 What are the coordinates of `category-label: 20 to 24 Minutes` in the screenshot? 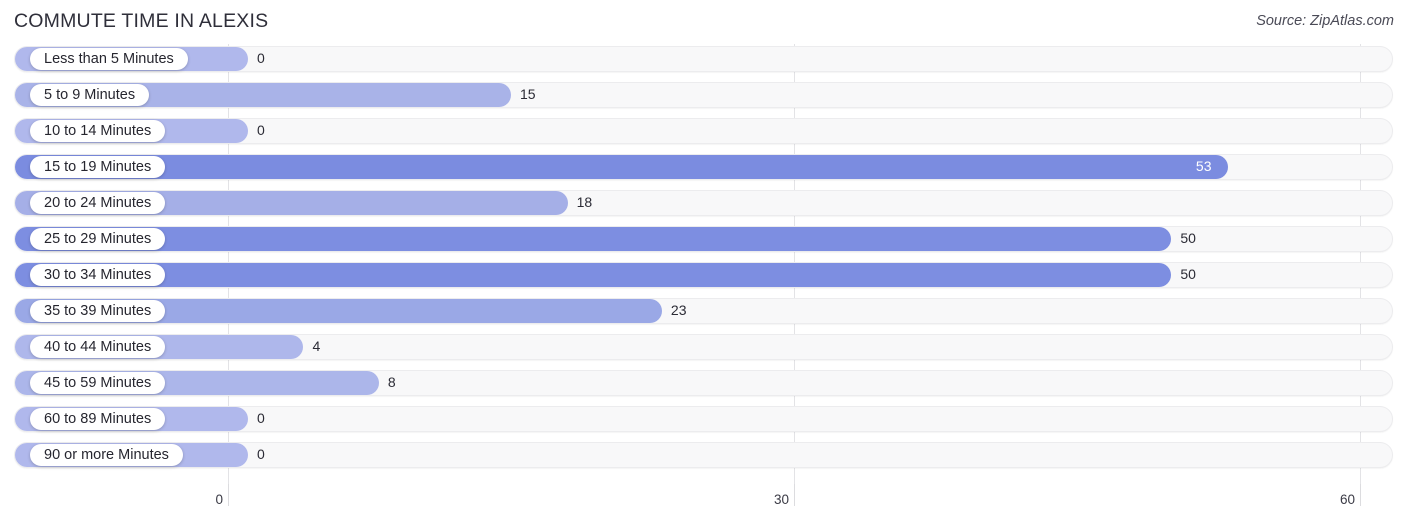 It's located at (98, 202).